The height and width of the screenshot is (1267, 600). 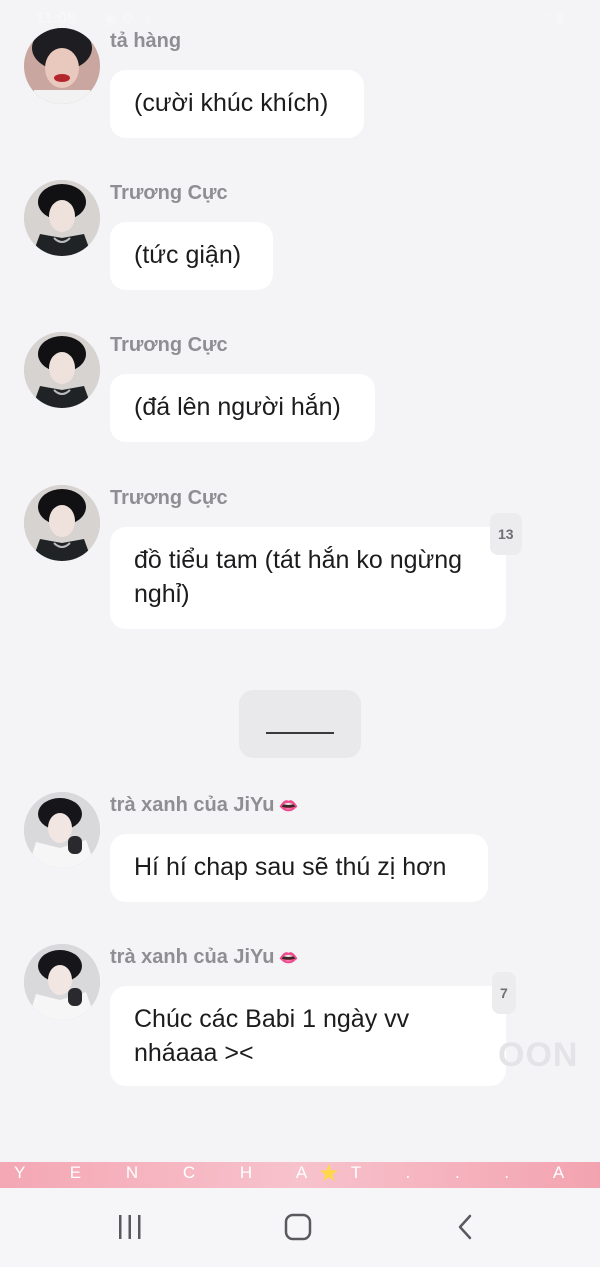 I want to click on back-icon, so click(x=465, y=1227).